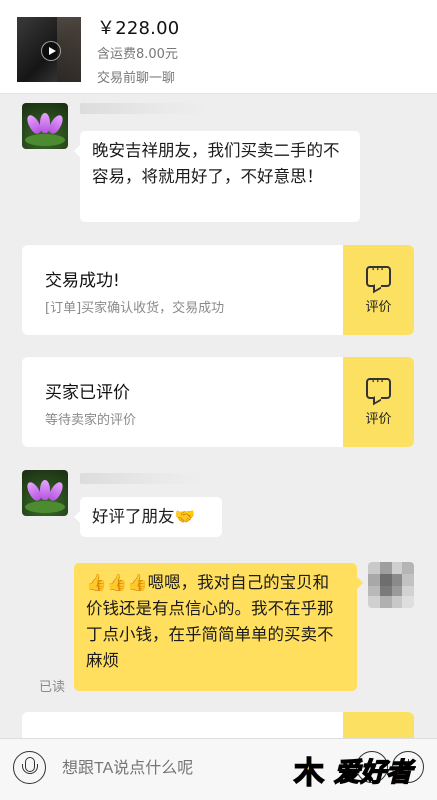 The width and height of the screenshot is (437, 800). I want to click on play-icon, so click(51, 51).